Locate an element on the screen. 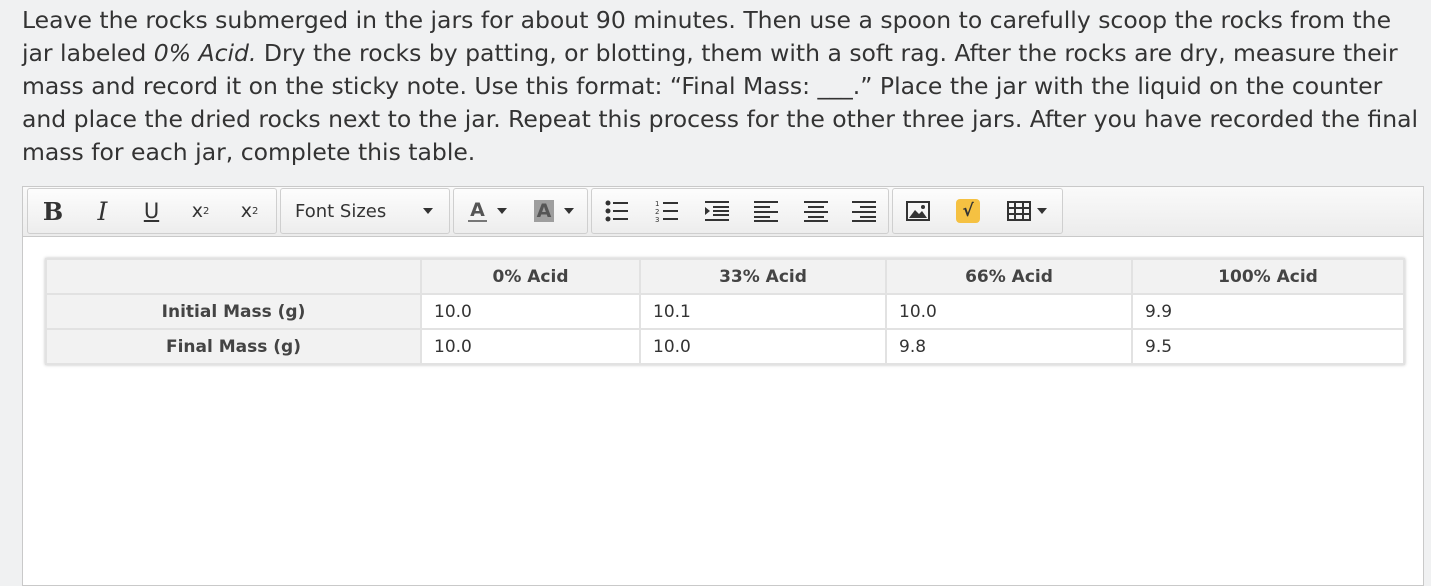  align-right-button is located at coordinates (864, 211).